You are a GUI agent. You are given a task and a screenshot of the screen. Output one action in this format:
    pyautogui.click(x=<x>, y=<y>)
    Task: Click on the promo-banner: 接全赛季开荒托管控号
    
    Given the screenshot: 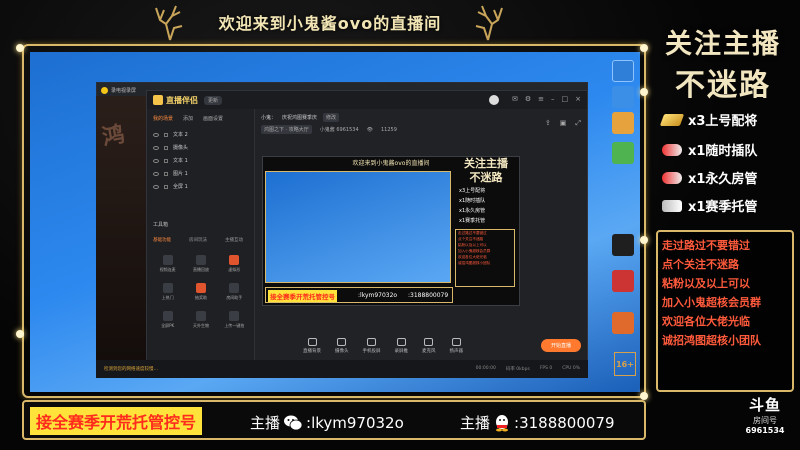 What is the action you would take?
    pyautogui.click(x=116, y=421)
    